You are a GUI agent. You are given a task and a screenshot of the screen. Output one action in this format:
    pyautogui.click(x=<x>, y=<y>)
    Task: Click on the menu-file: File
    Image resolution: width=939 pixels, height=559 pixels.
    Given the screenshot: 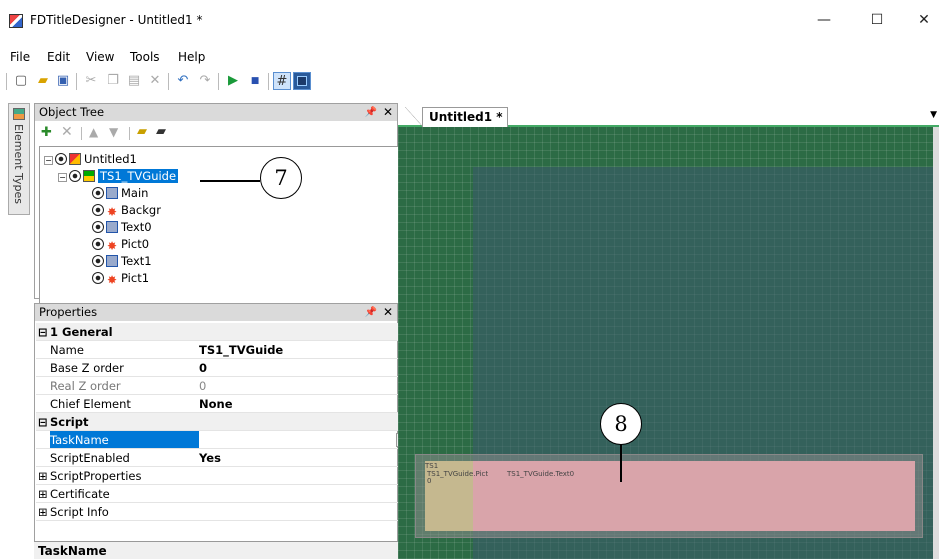 What is the action you would take?
    pyautogui.click(x=20, y=57)
    